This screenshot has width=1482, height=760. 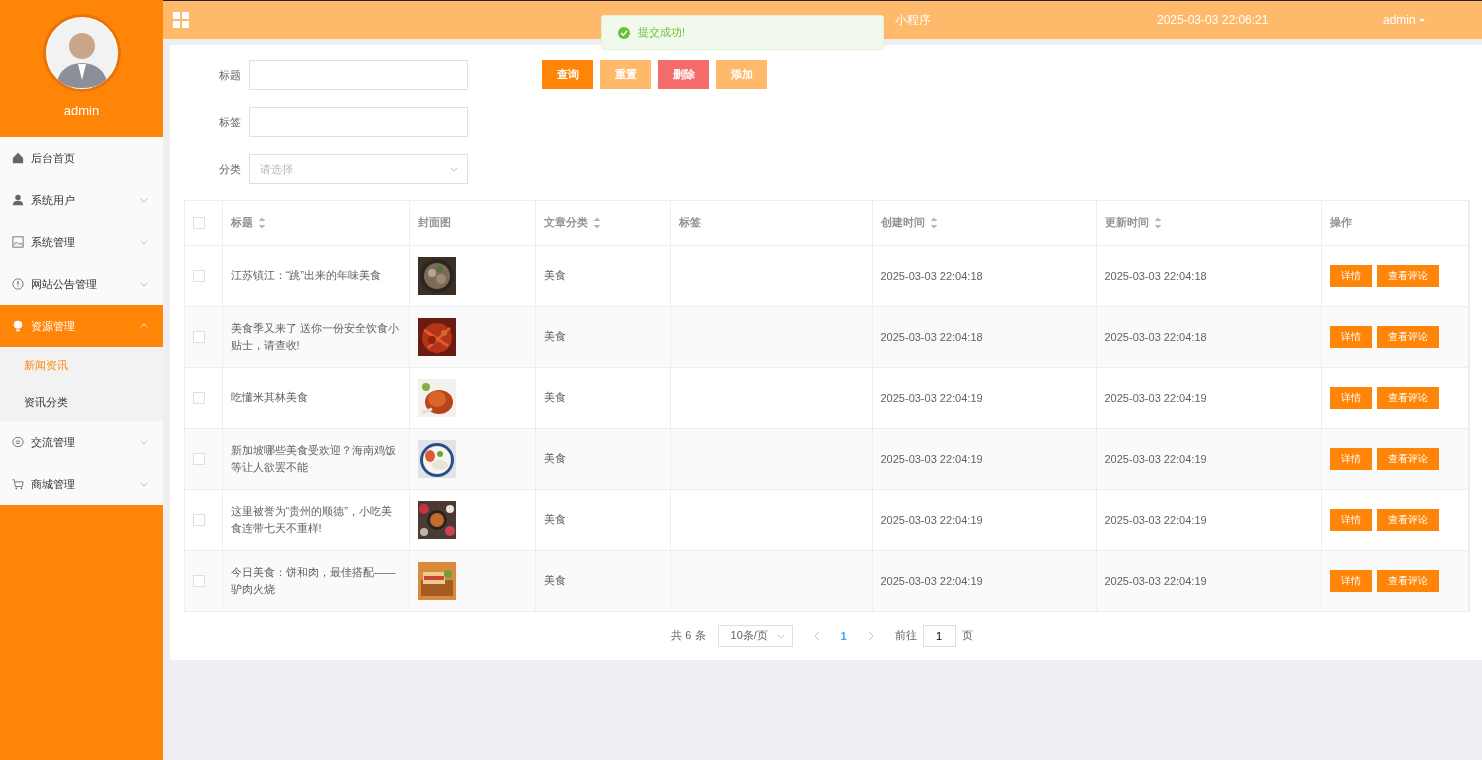 What do you see at coordinates (742, 32) in the screenshot?
I see `toast-message: 提交成功!` at bounding box center [742, 32].